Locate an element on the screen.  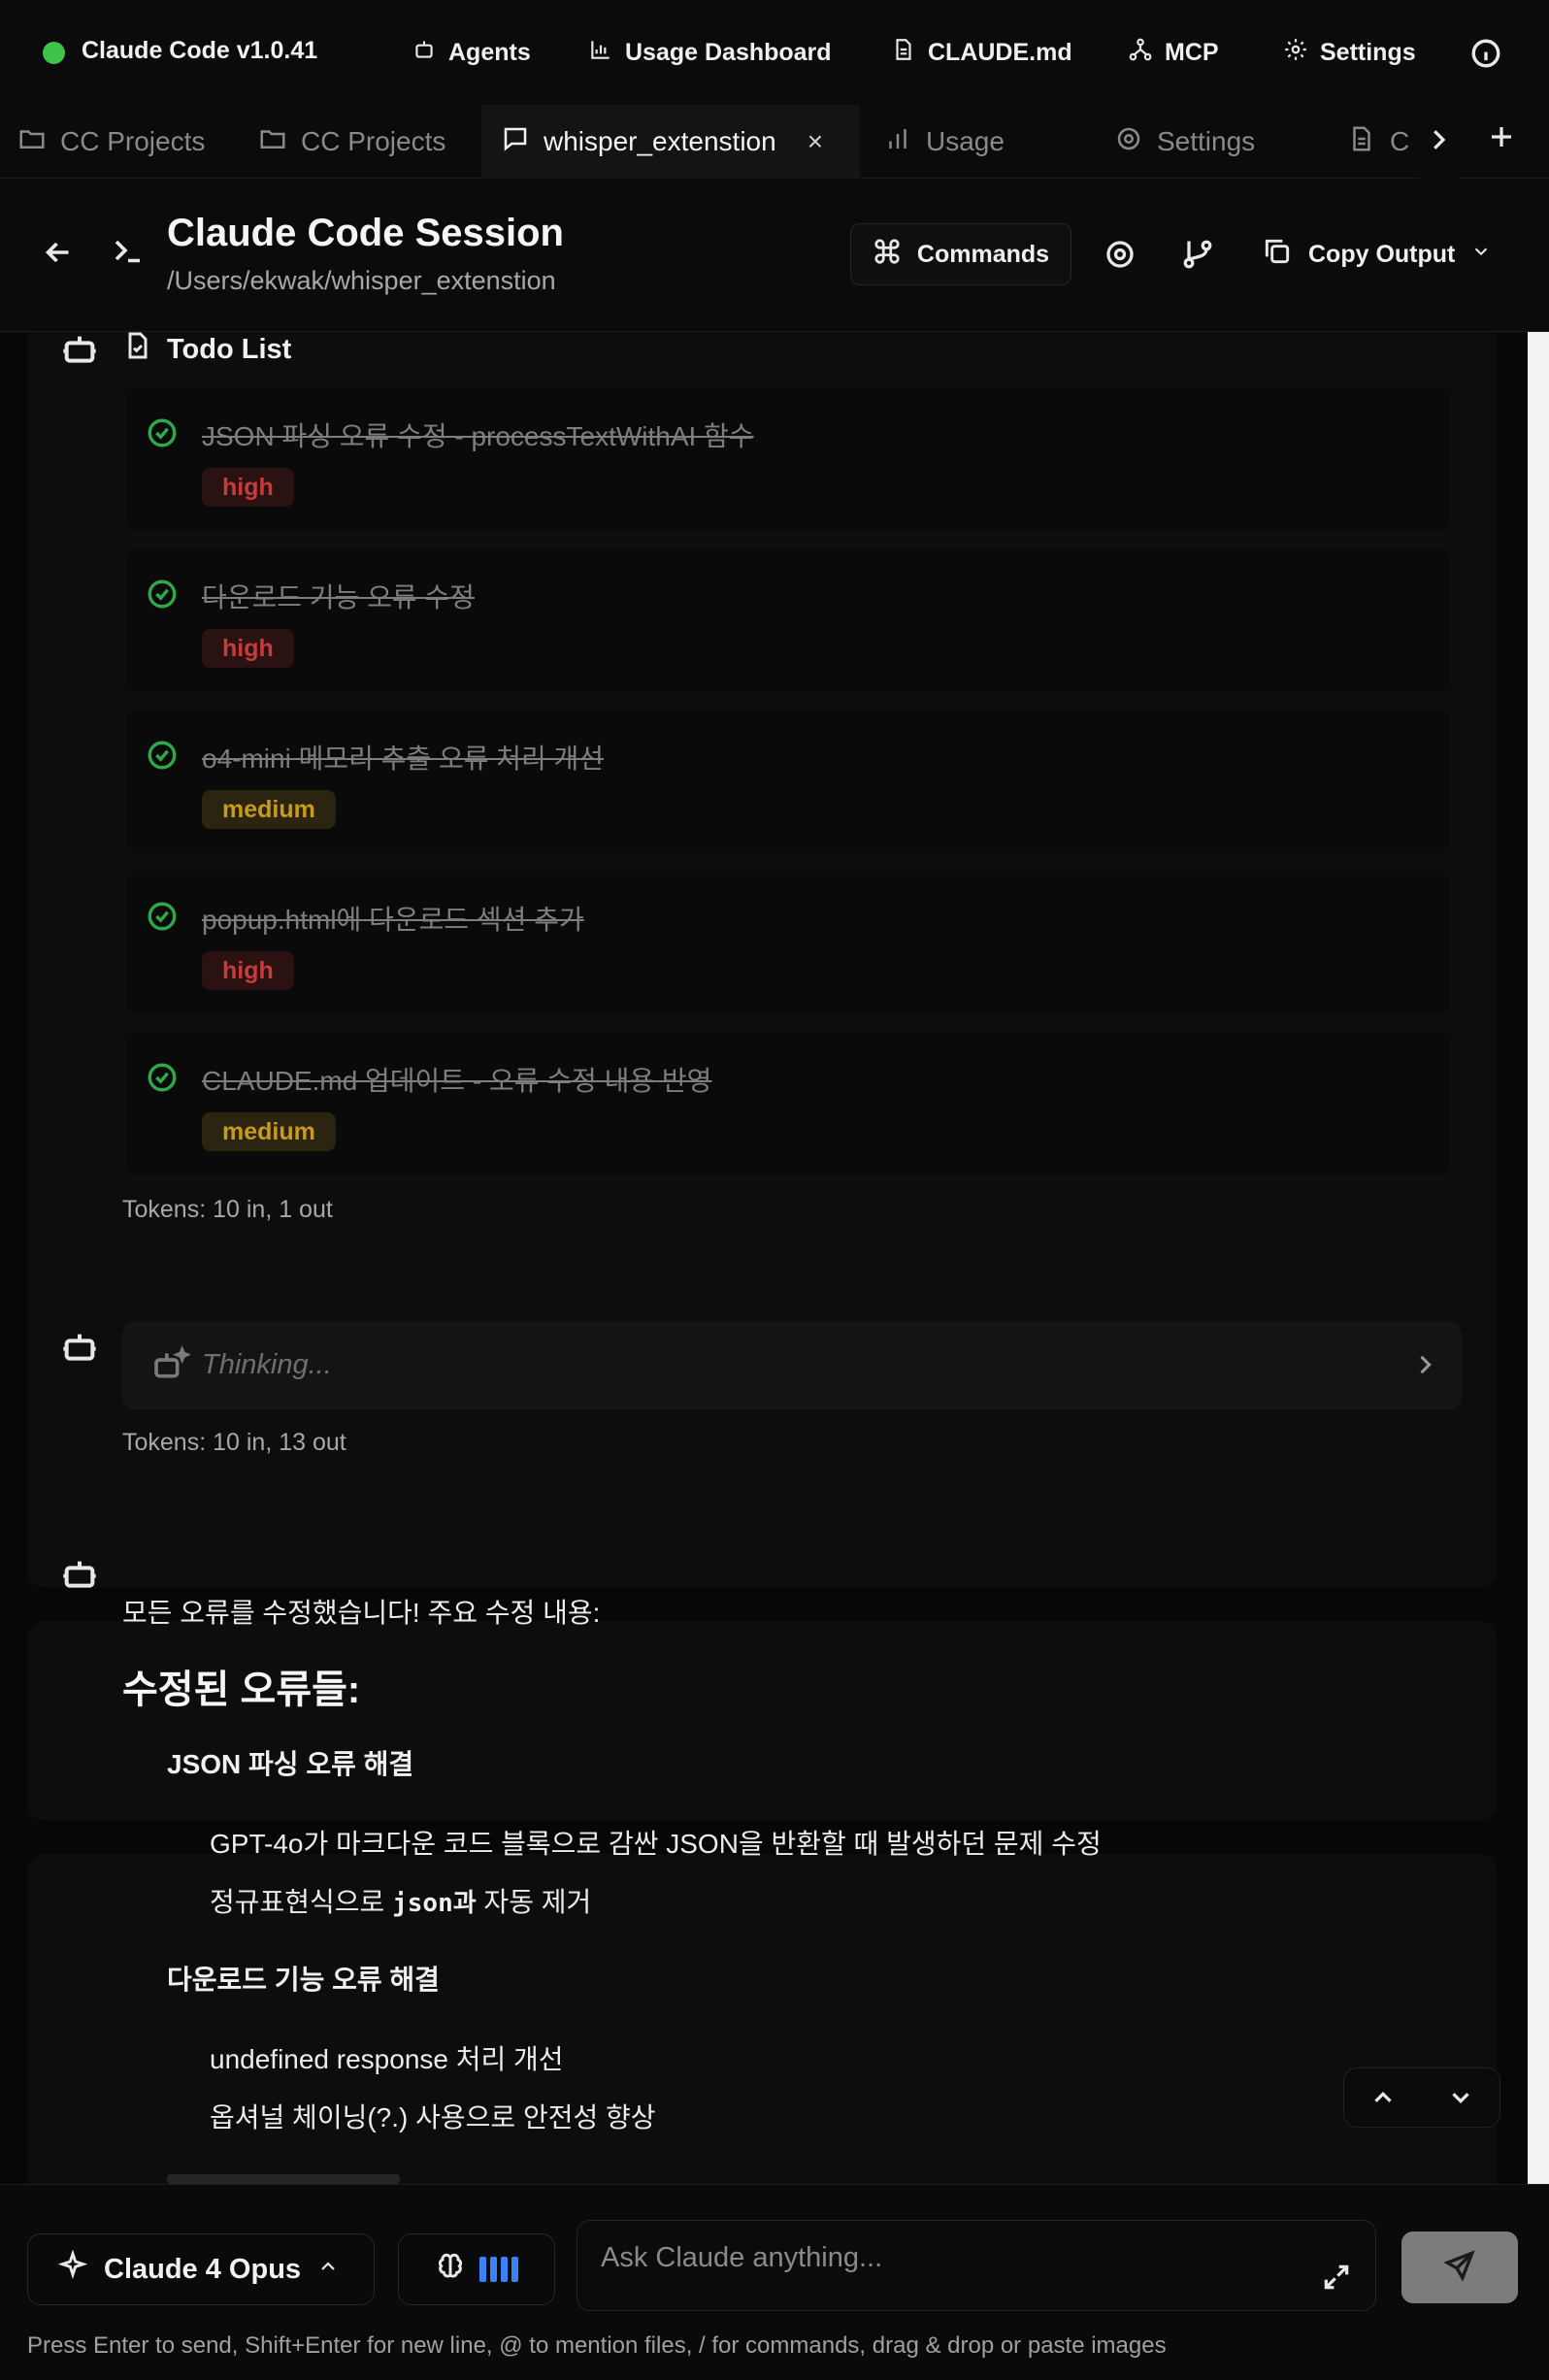
info-button is located at coordinates (1485, 53).